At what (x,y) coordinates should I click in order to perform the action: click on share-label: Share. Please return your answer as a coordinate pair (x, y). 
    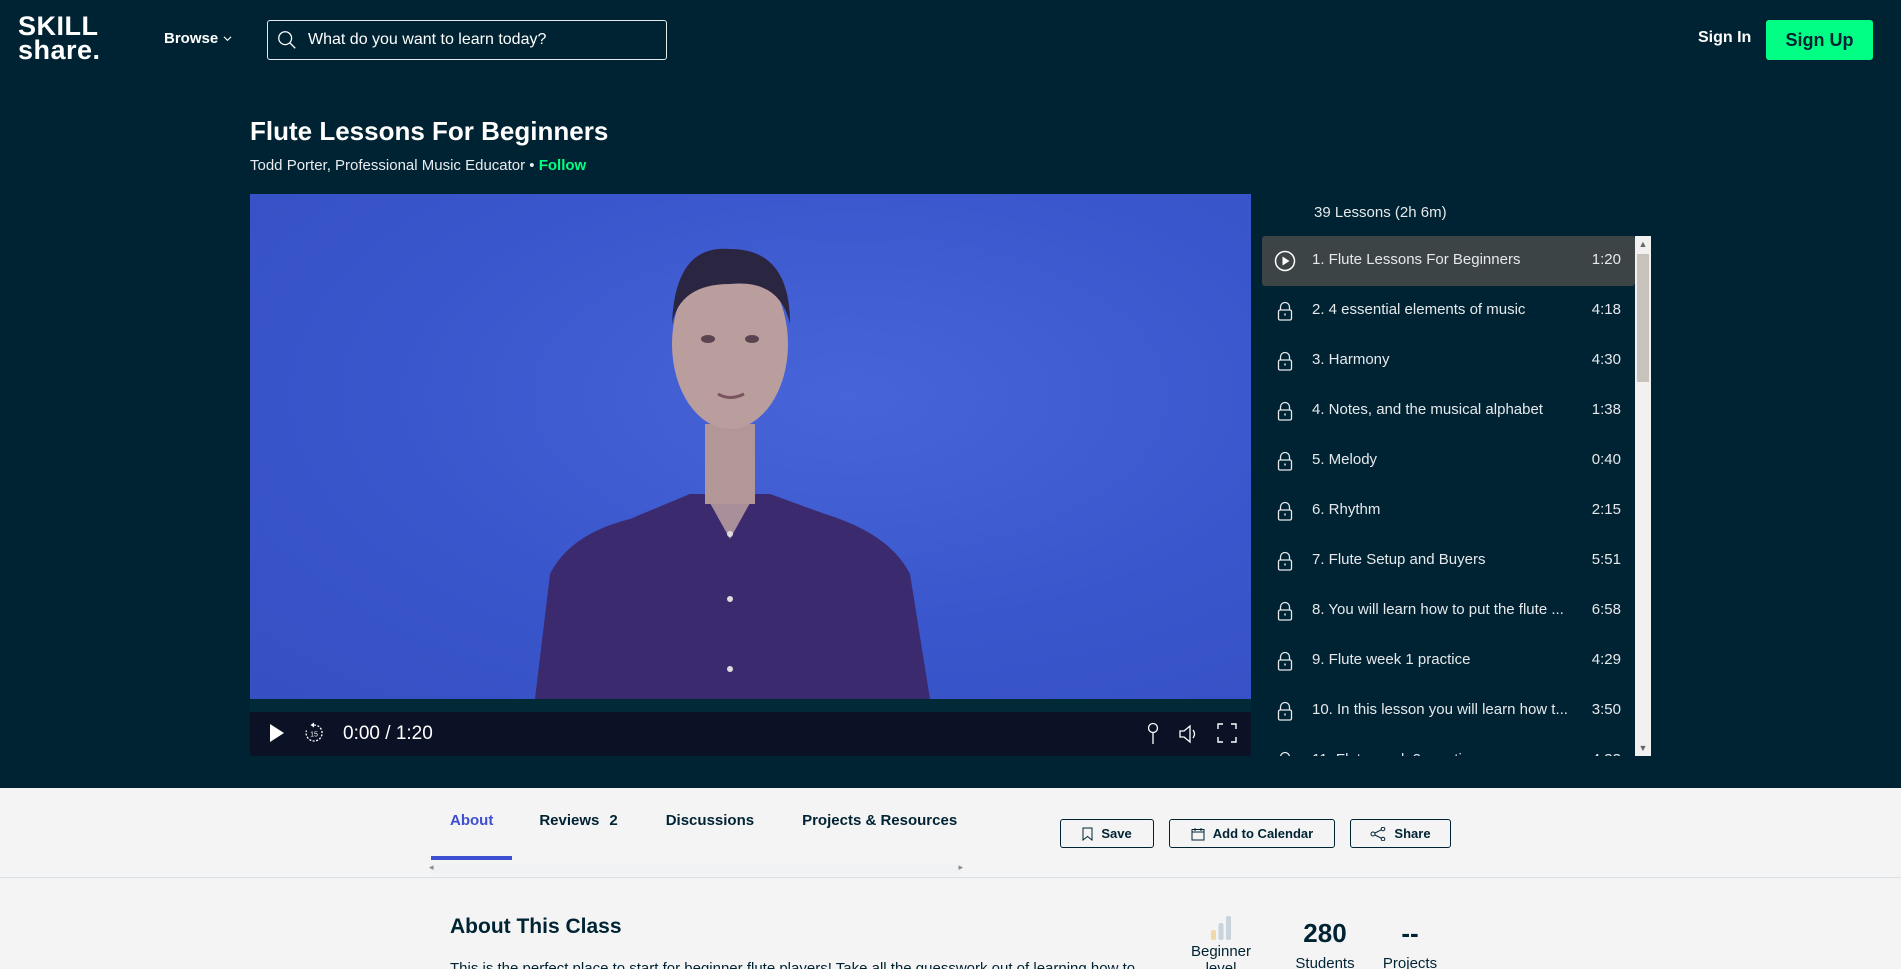
    Looking at the image, I should click on (1412, 833).